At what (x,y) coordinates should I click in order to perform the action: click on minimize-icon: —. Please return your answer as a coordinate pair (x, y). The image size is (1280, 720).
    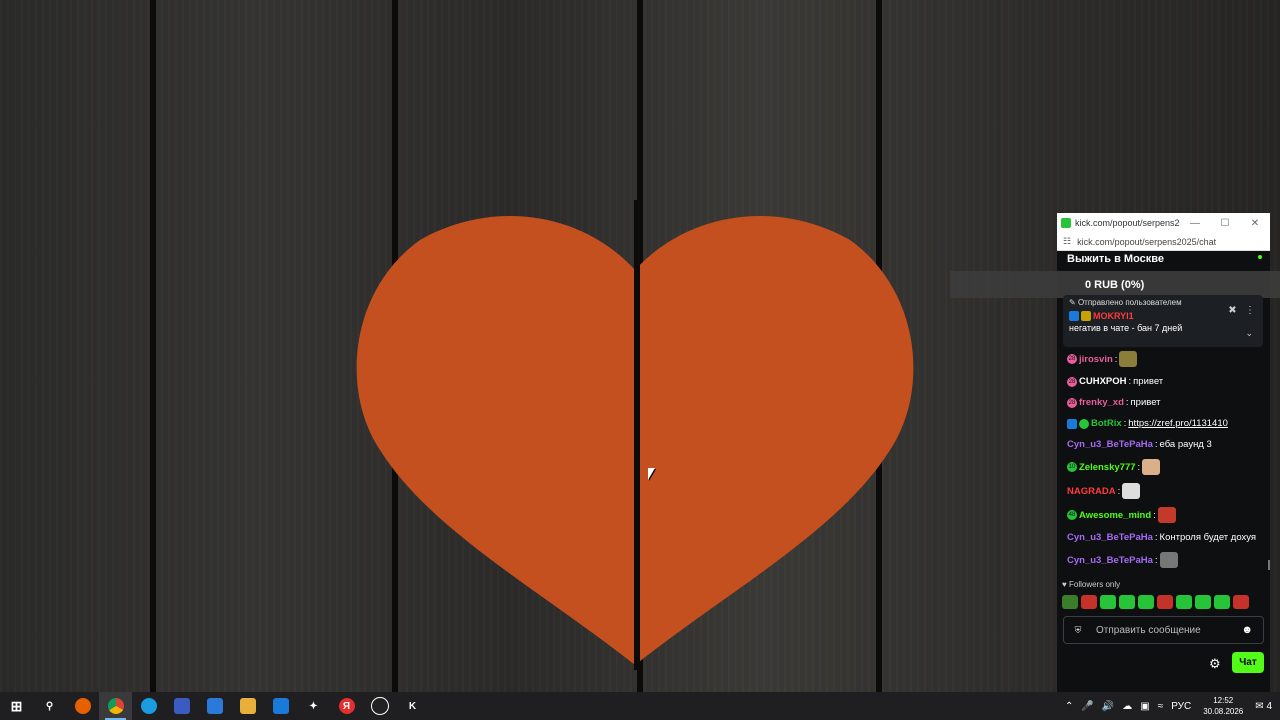
    Looking at the image, I should click on (1195, 223).